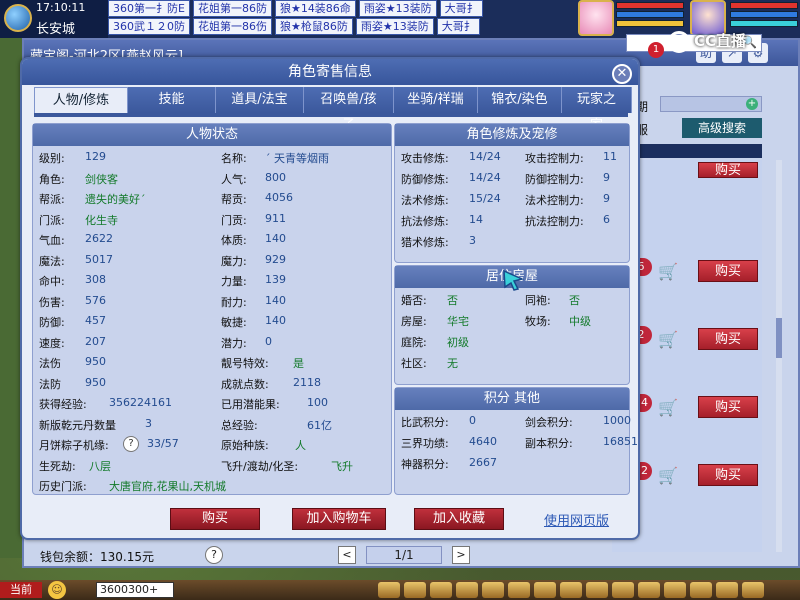 The height and width of the screenshot is (600, 800). Describe the element at coordinates (459, 519) in the screenshot. I see `add-to-favorites-button: 加入收藏` at that location.